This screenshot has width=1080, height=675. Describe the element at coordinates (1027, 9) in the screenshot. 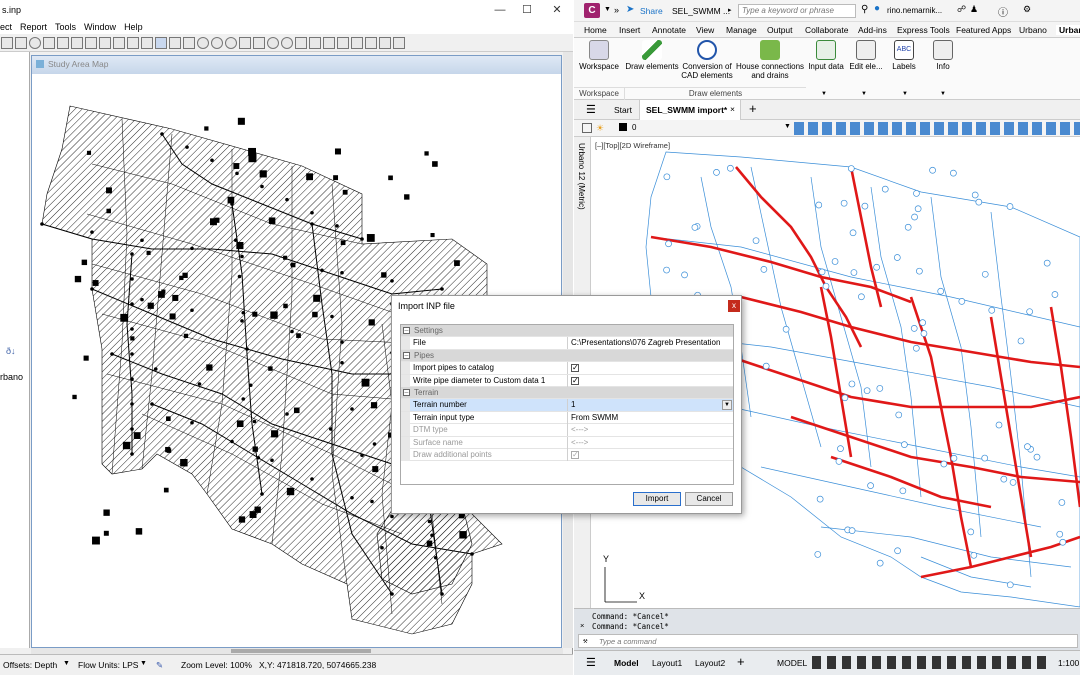

I see `settings-icon: ⚙` at that location.